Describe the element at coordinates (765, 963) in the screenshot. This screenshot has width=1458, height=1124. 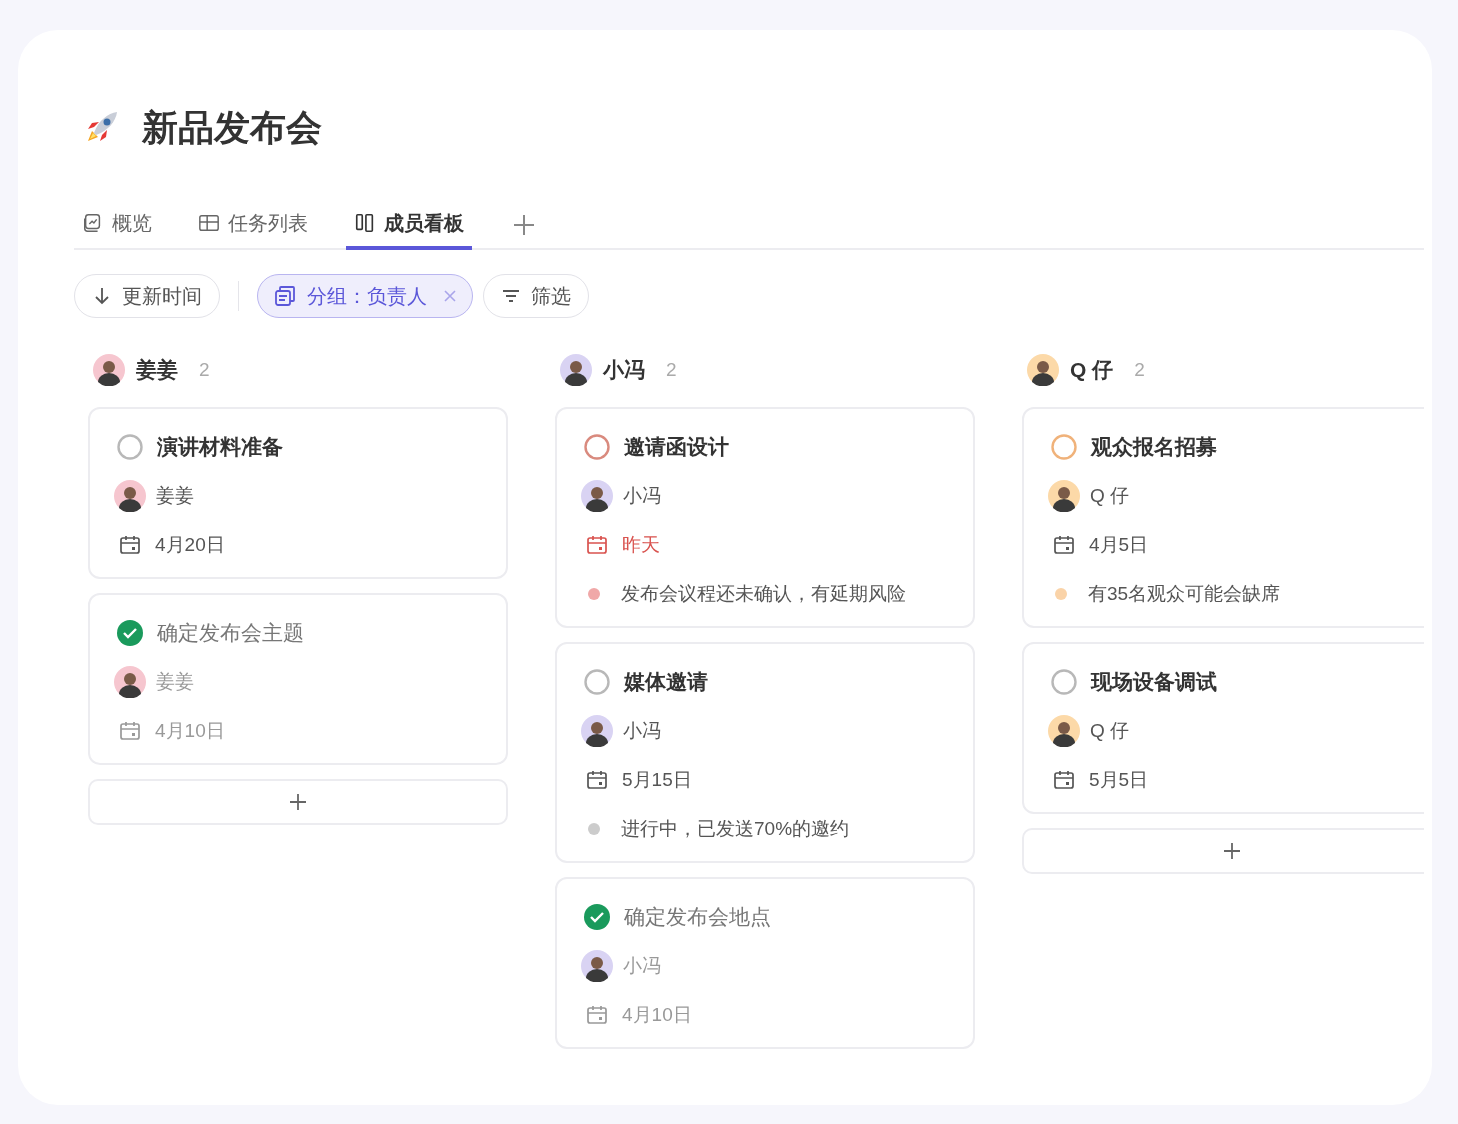
I see `task-card: 确定发布会地点 小冯 4月10日` at that location.